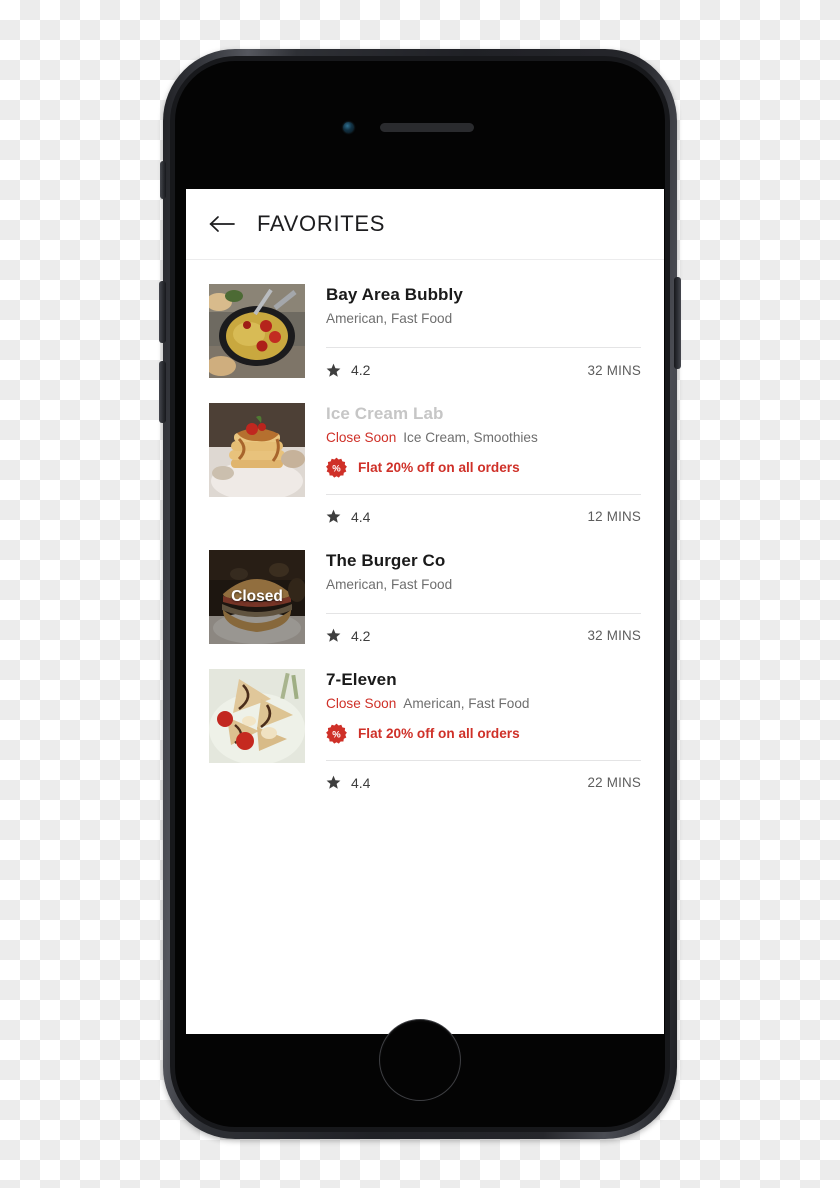 Image resolution: width=840 pixels, height=1188 pixels. I want to click on power-button, so click(677, 323).